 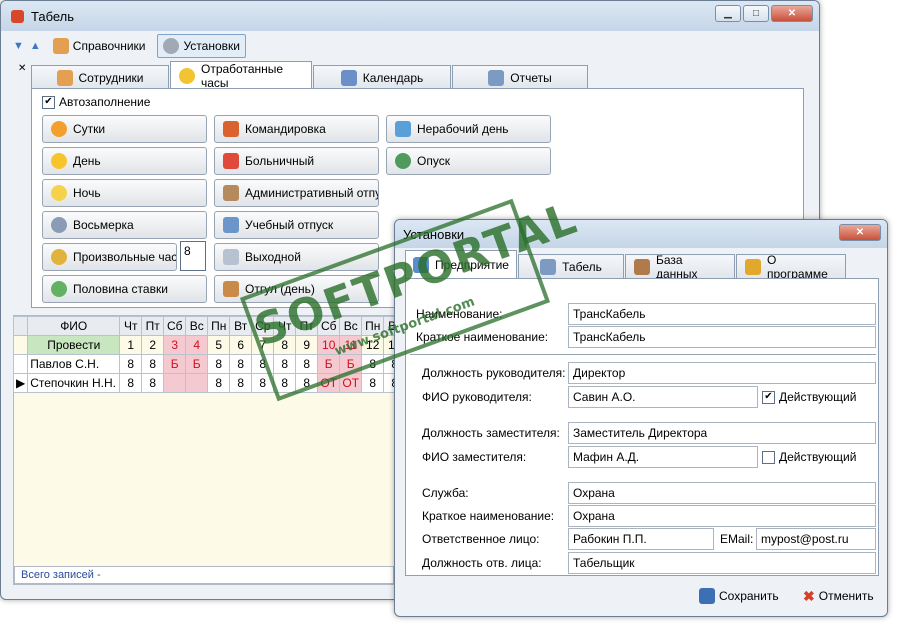 What do you see at coordinates (124, 193) in the screenshot?
I see `noch-button: Ночь` at bounding box center [124, 193].